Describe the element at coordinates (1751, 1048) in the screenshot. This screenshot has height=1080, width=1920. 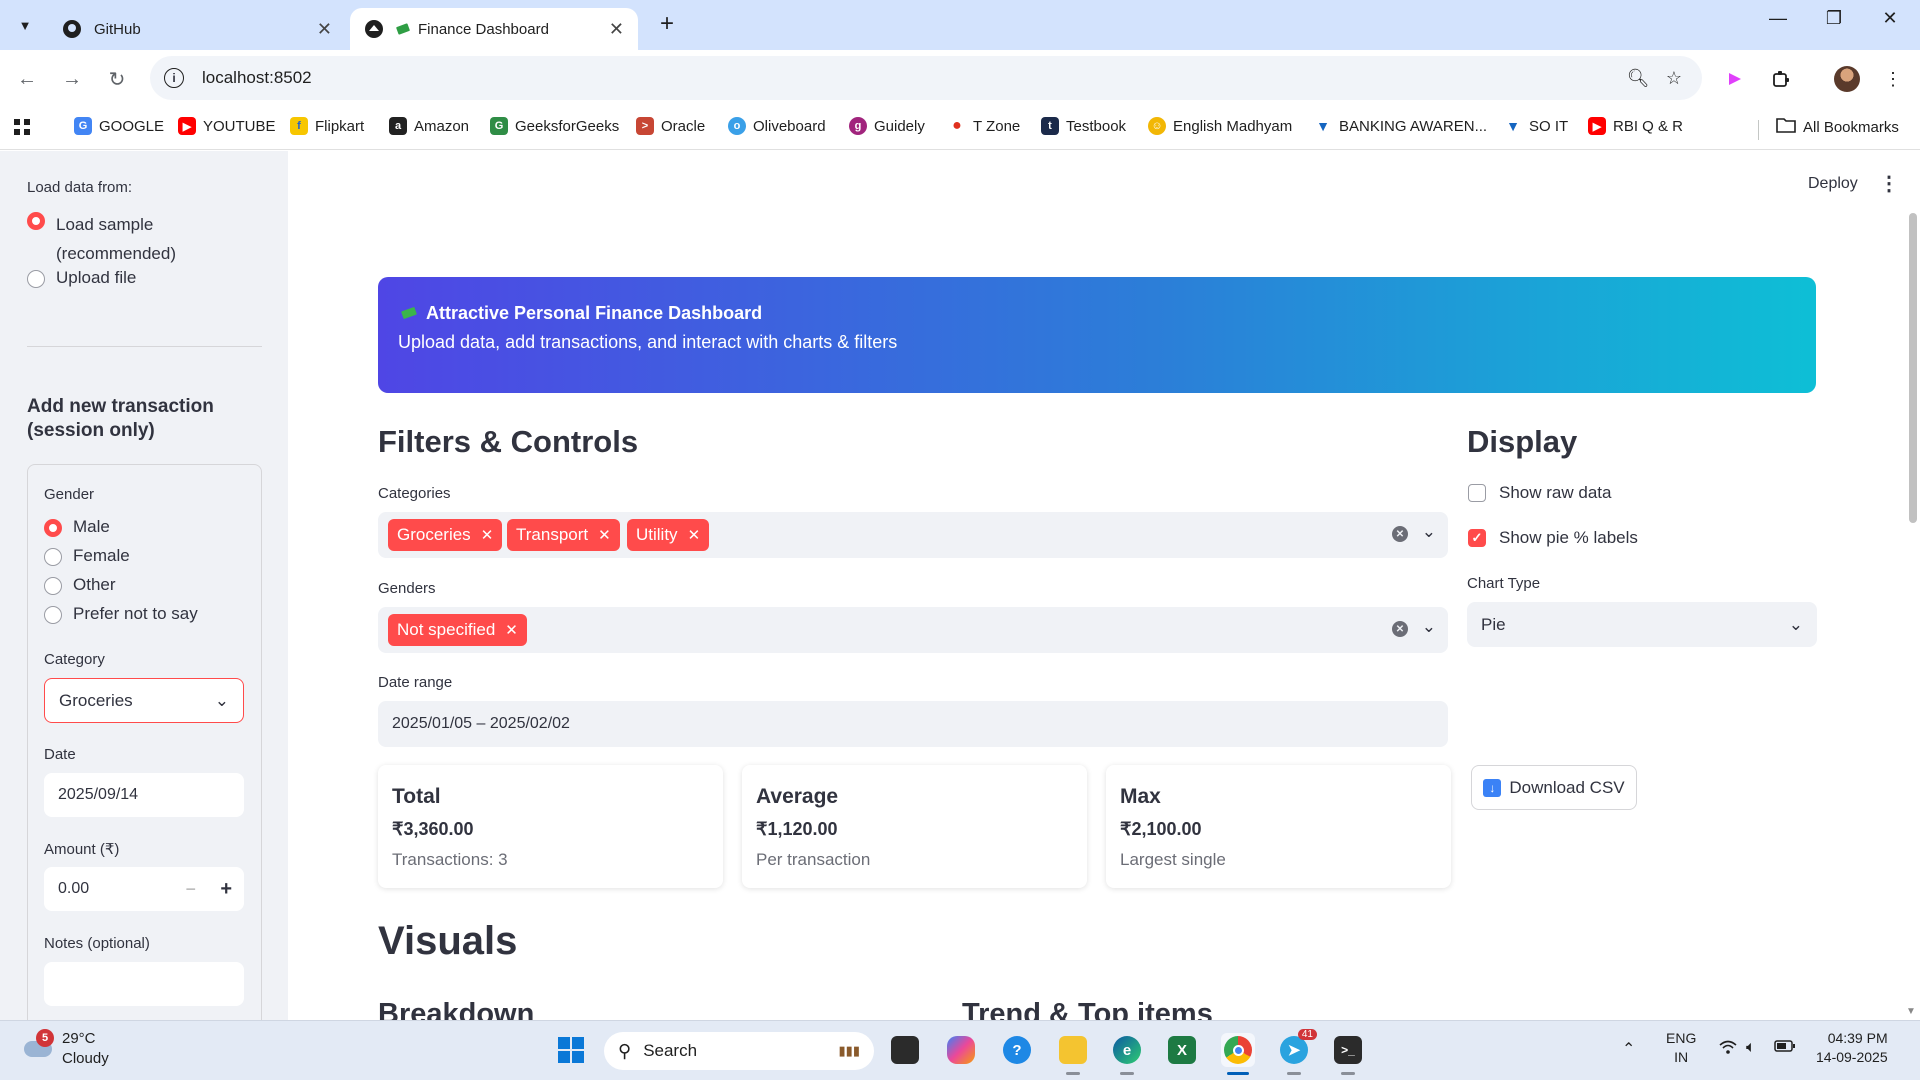
I see `volume-icon: 🔈︎` at that location.